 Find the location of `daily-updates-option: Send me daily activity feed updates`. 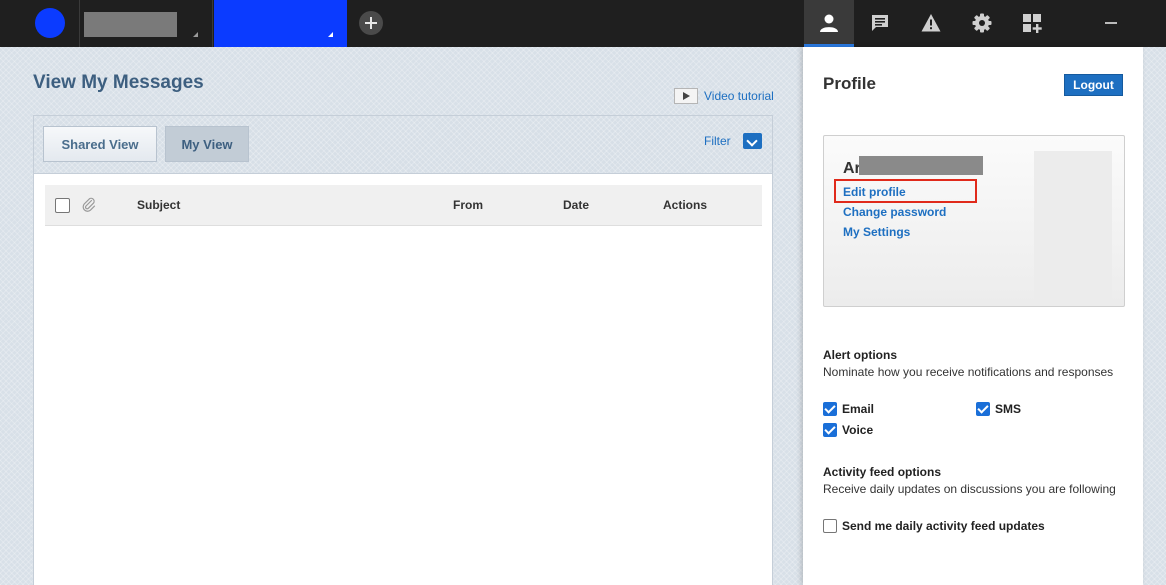

daily-updates-option: Send me daily activity feed updates is located at coordinates (934, 526).